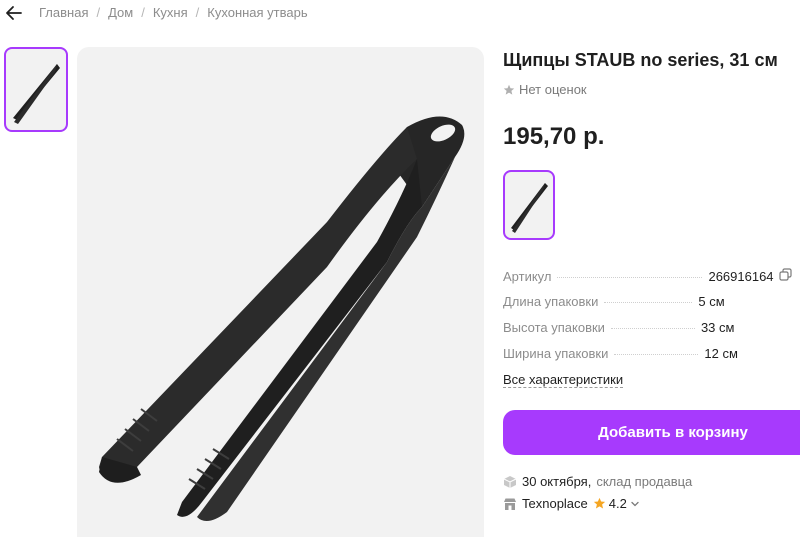 The width and height of the screenshot is (800, 542). I want to click on seller-info: Texnoplace 4.2, so click(571, 503).